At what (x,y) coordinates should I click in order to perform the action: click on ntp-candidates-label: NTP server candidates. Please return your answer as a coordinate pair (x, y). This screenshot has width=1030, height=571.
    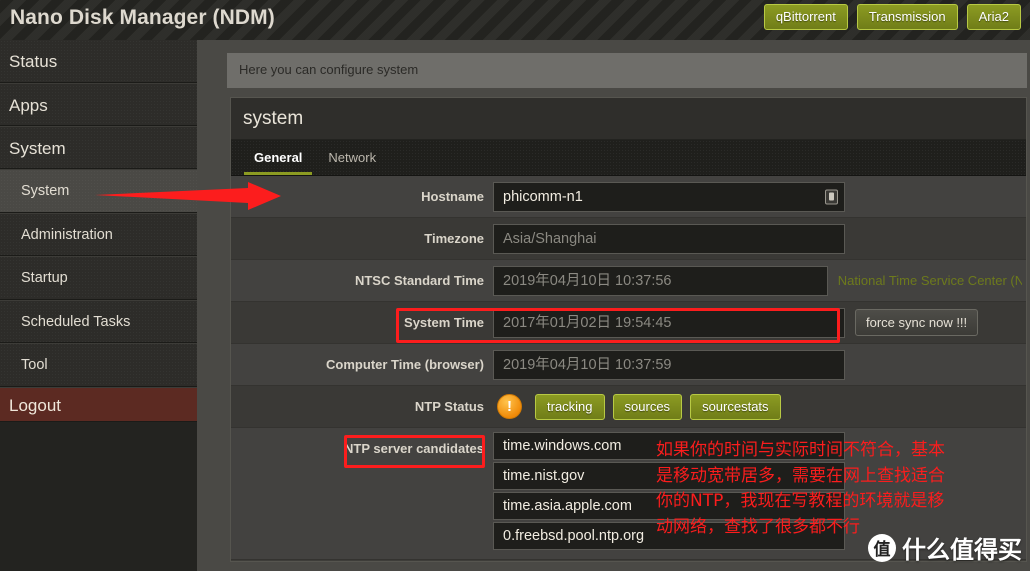
    Looking at the image, I should click on (414, 448).